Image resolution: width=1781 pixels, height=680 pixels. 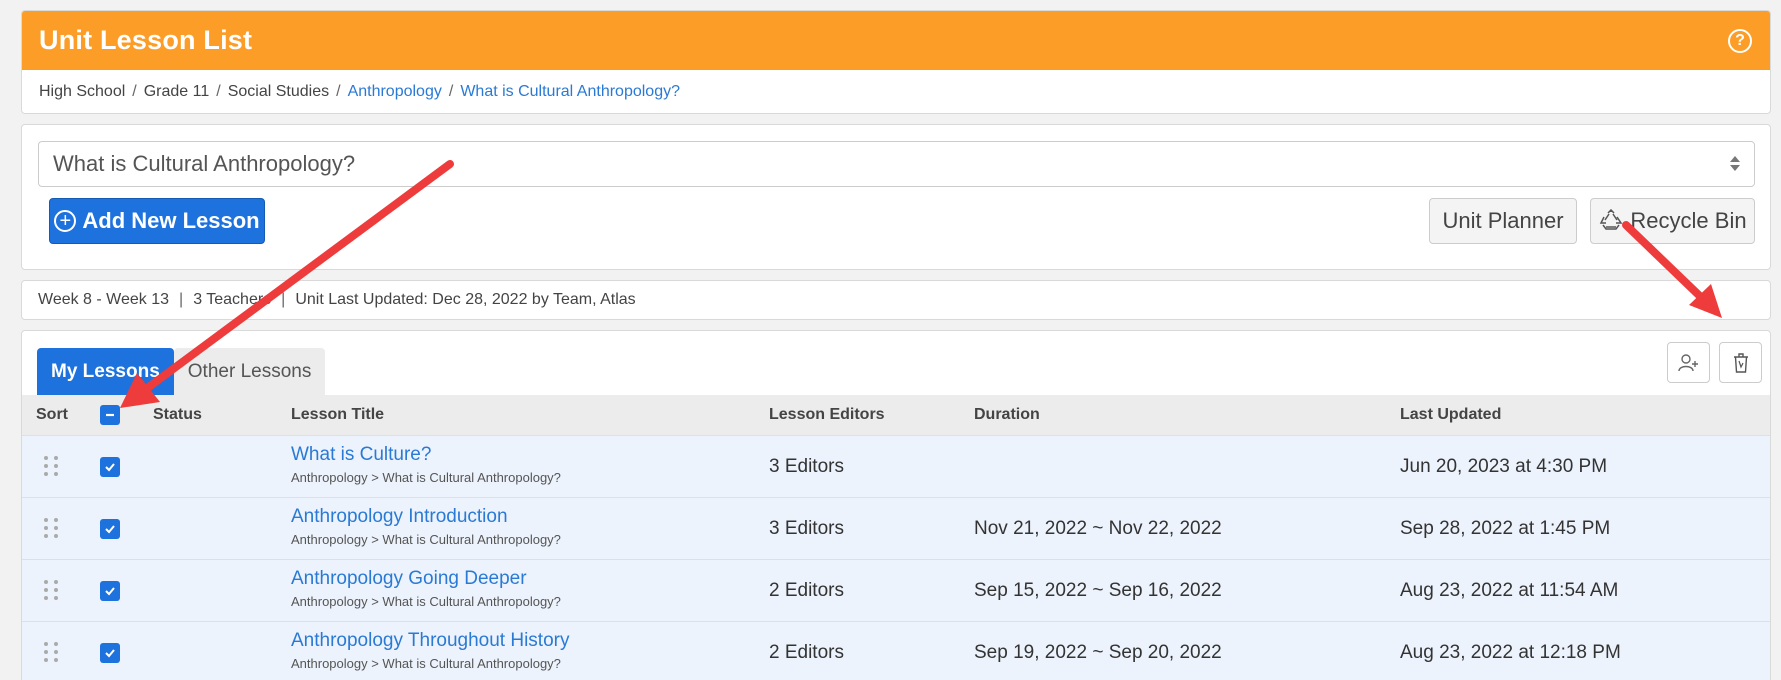 I want to click on lesson-tabs: My Lessons Other Lessons, so click(x=181, y=371).